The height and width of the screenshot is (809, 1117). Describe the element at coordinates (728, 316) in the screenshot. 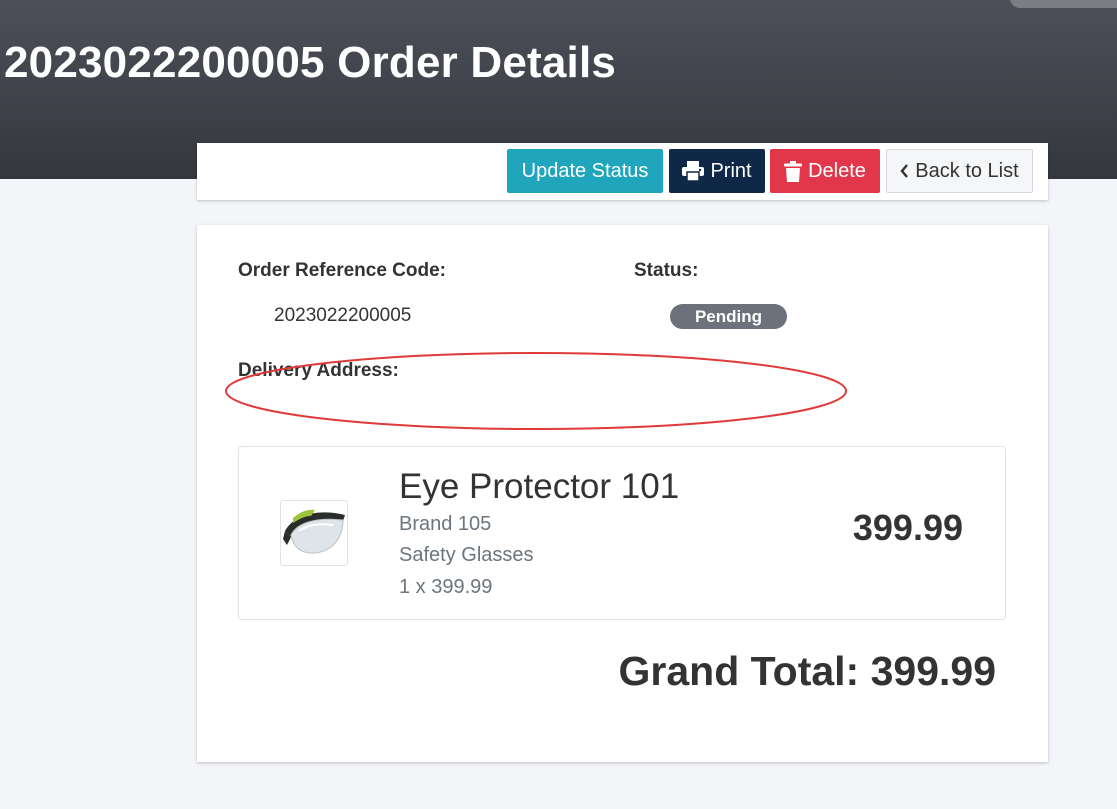

I see `status-badge: Pending` at that location.